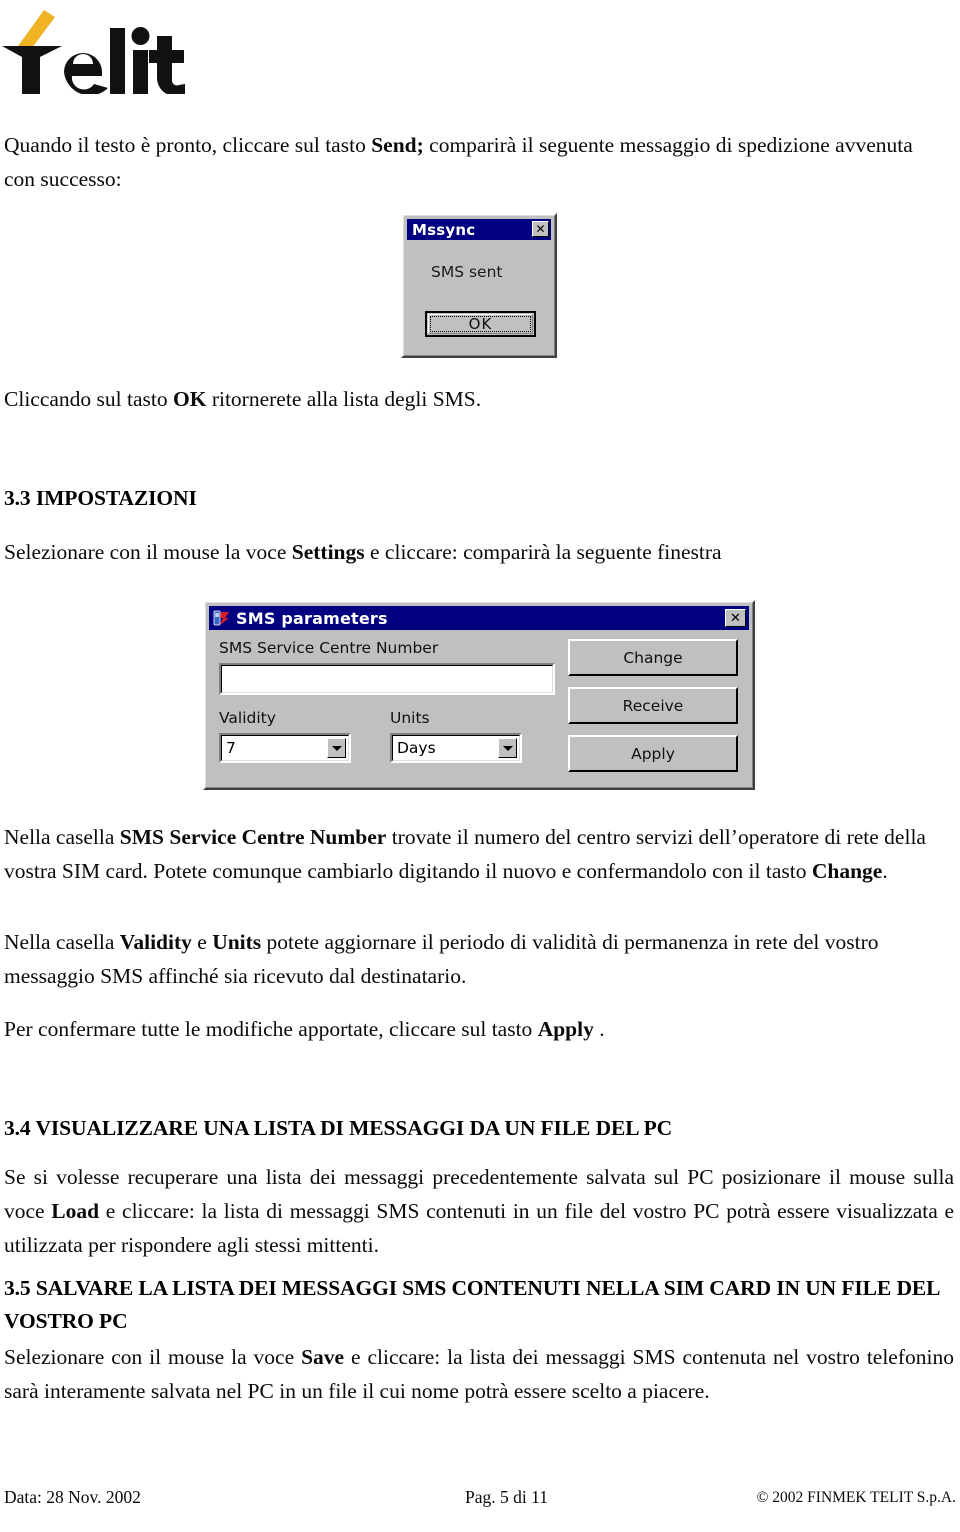  Describe the element at coordinates (167, 65) in the screenshot. I see `logo-letter-t2` at that location.